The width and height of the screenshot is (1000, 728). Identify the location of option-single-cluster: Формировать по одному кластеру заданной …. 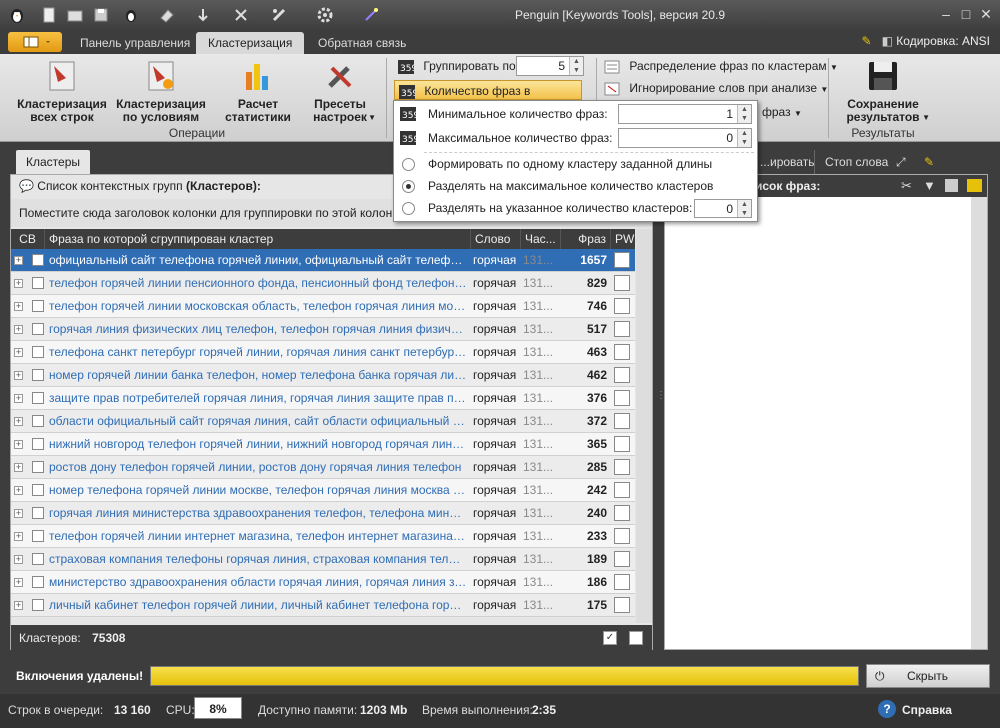
(575, 165).